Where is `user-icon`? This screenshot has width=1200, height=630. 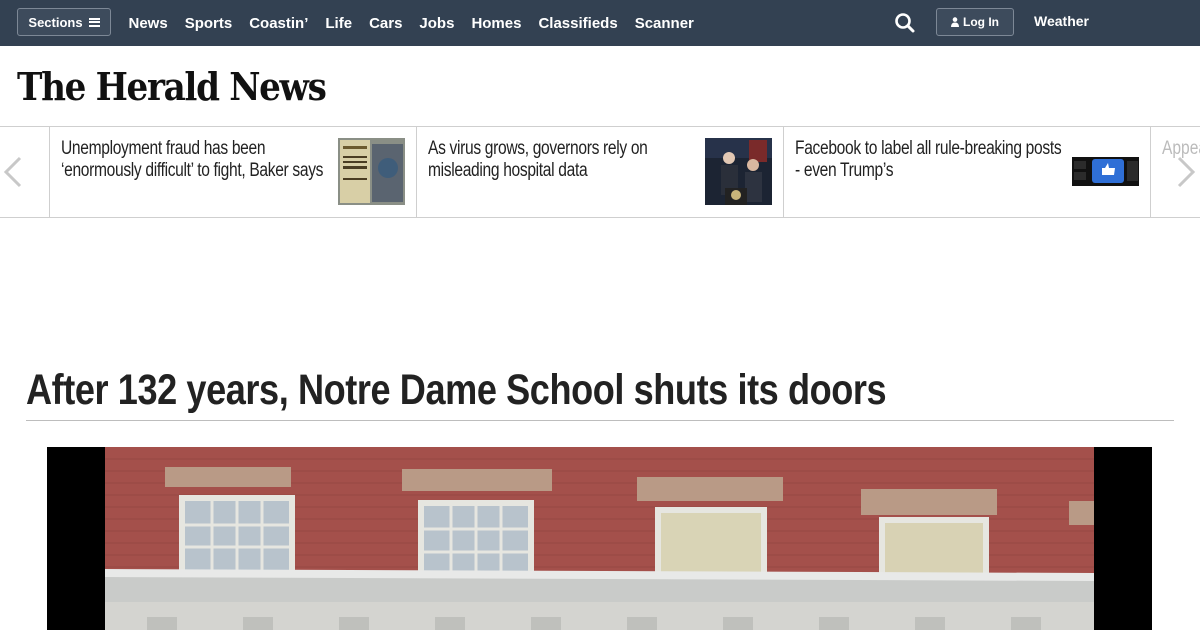 user-icon is located at coordinates (955, 22).